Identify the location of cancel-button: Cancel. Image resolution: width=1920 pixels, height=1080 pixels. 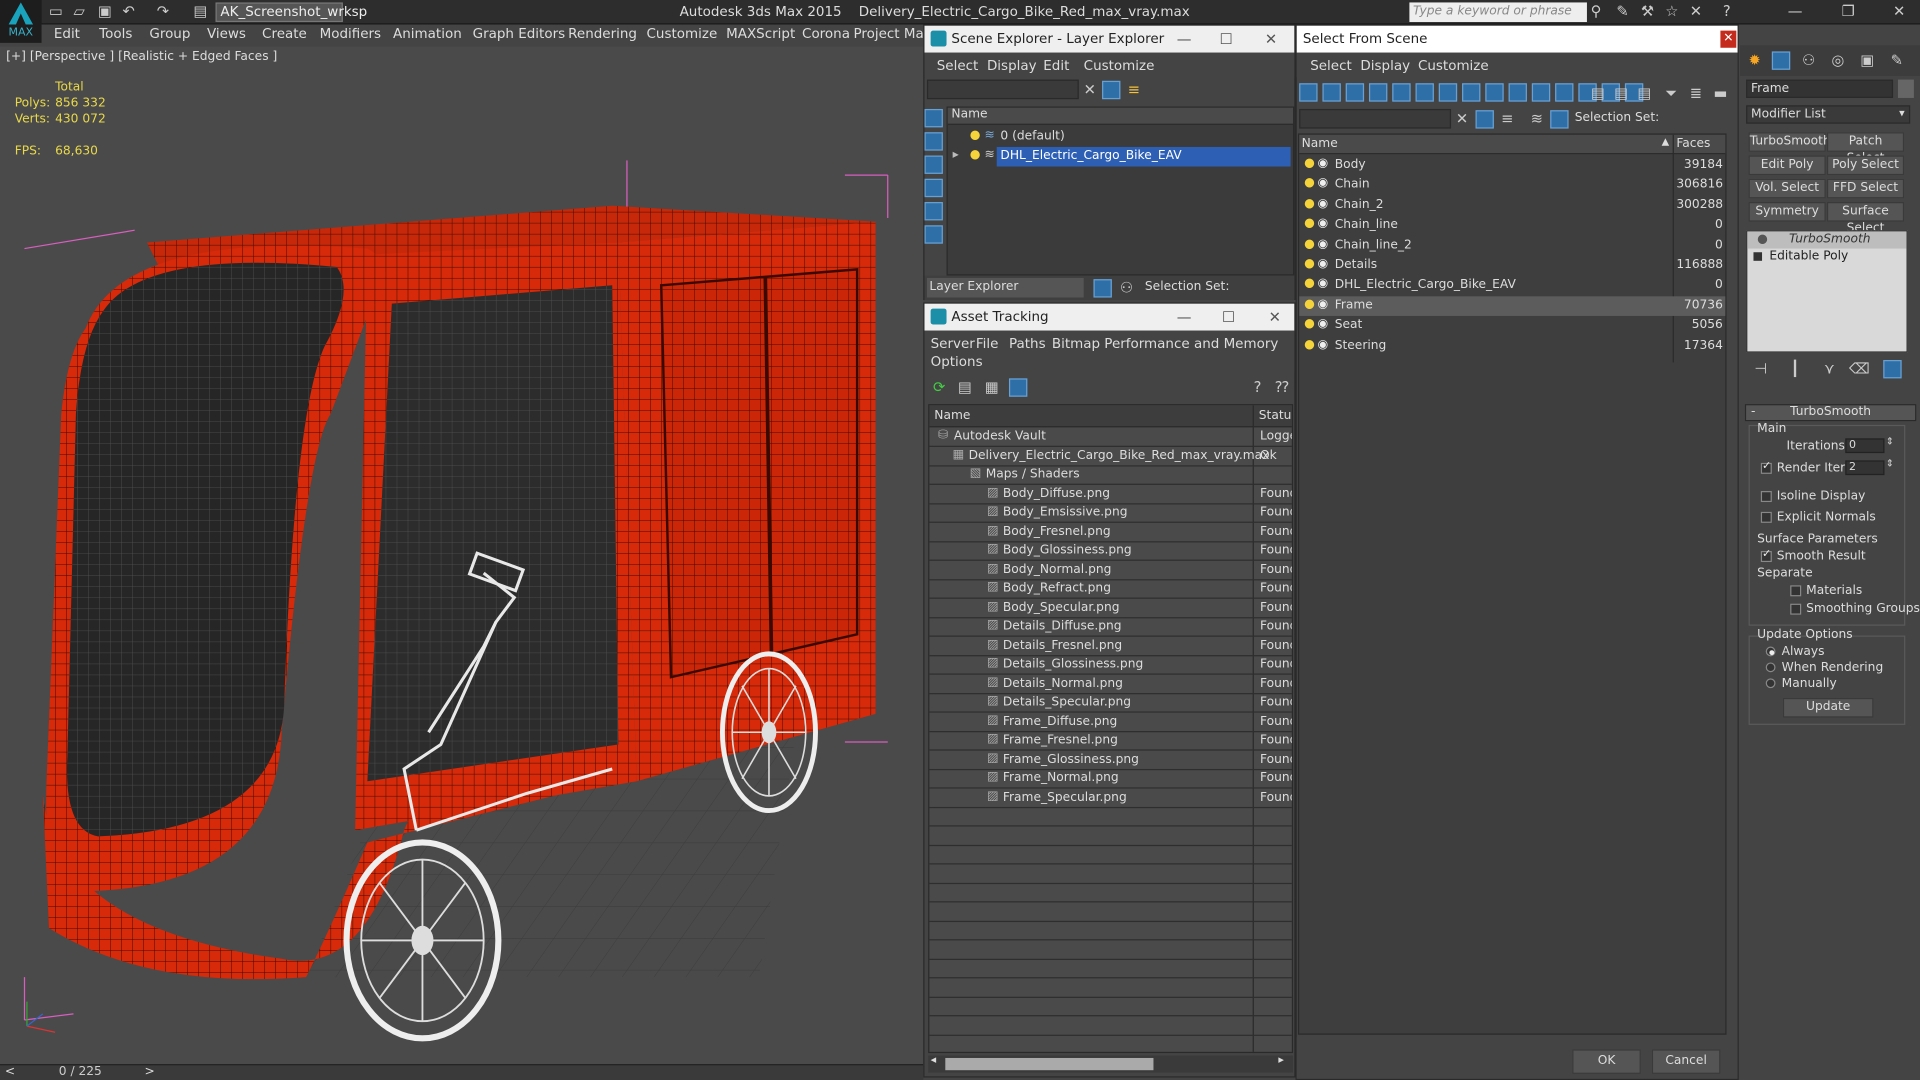
(1686, 1061).